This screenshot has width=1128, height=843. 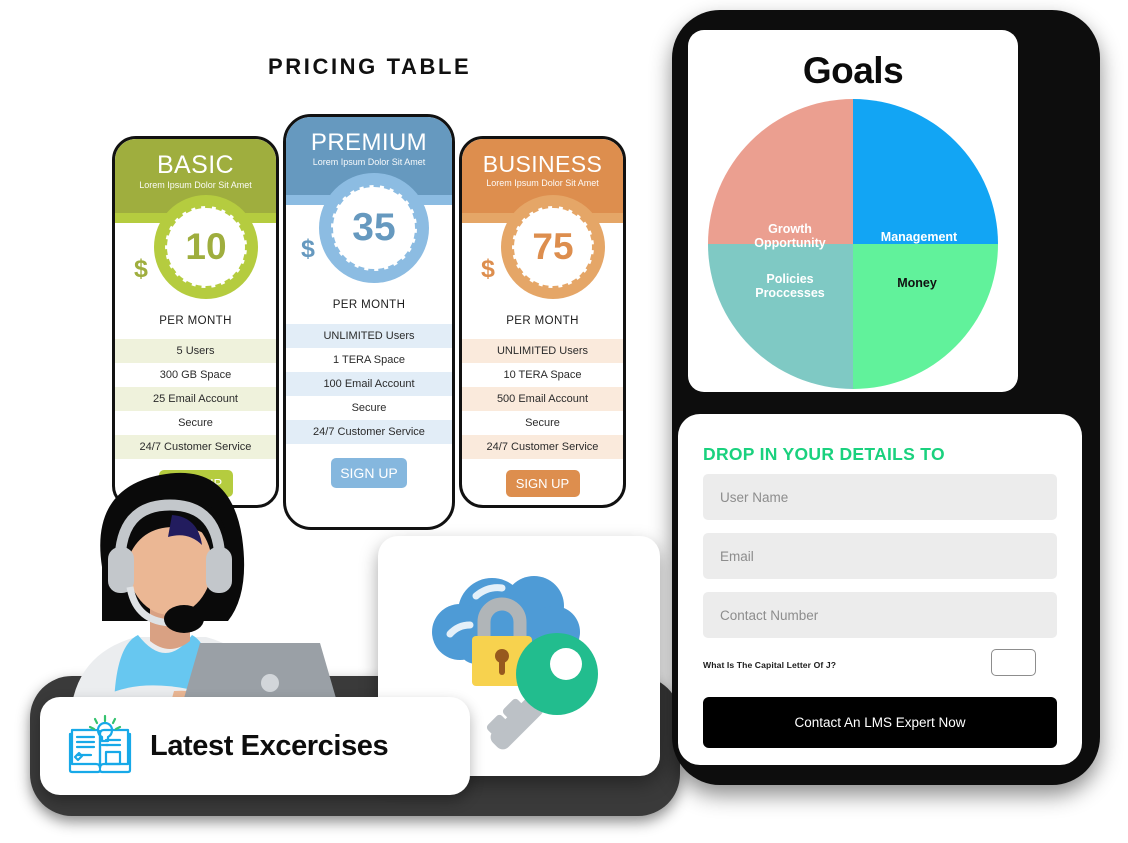 I want to click on captcha-question: What Is The Capital Letter Of J?, so click(x=770, y=665).